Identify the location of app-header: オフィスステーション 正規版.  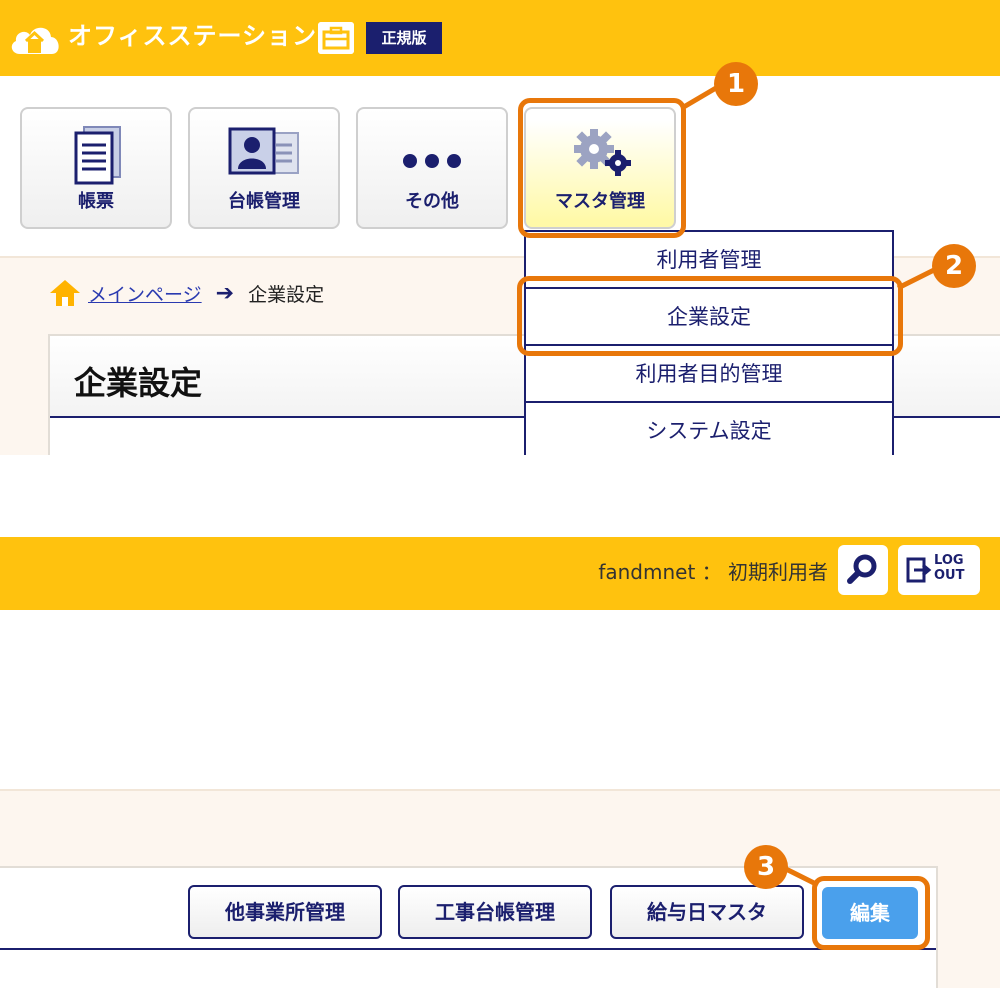
(500, 38).